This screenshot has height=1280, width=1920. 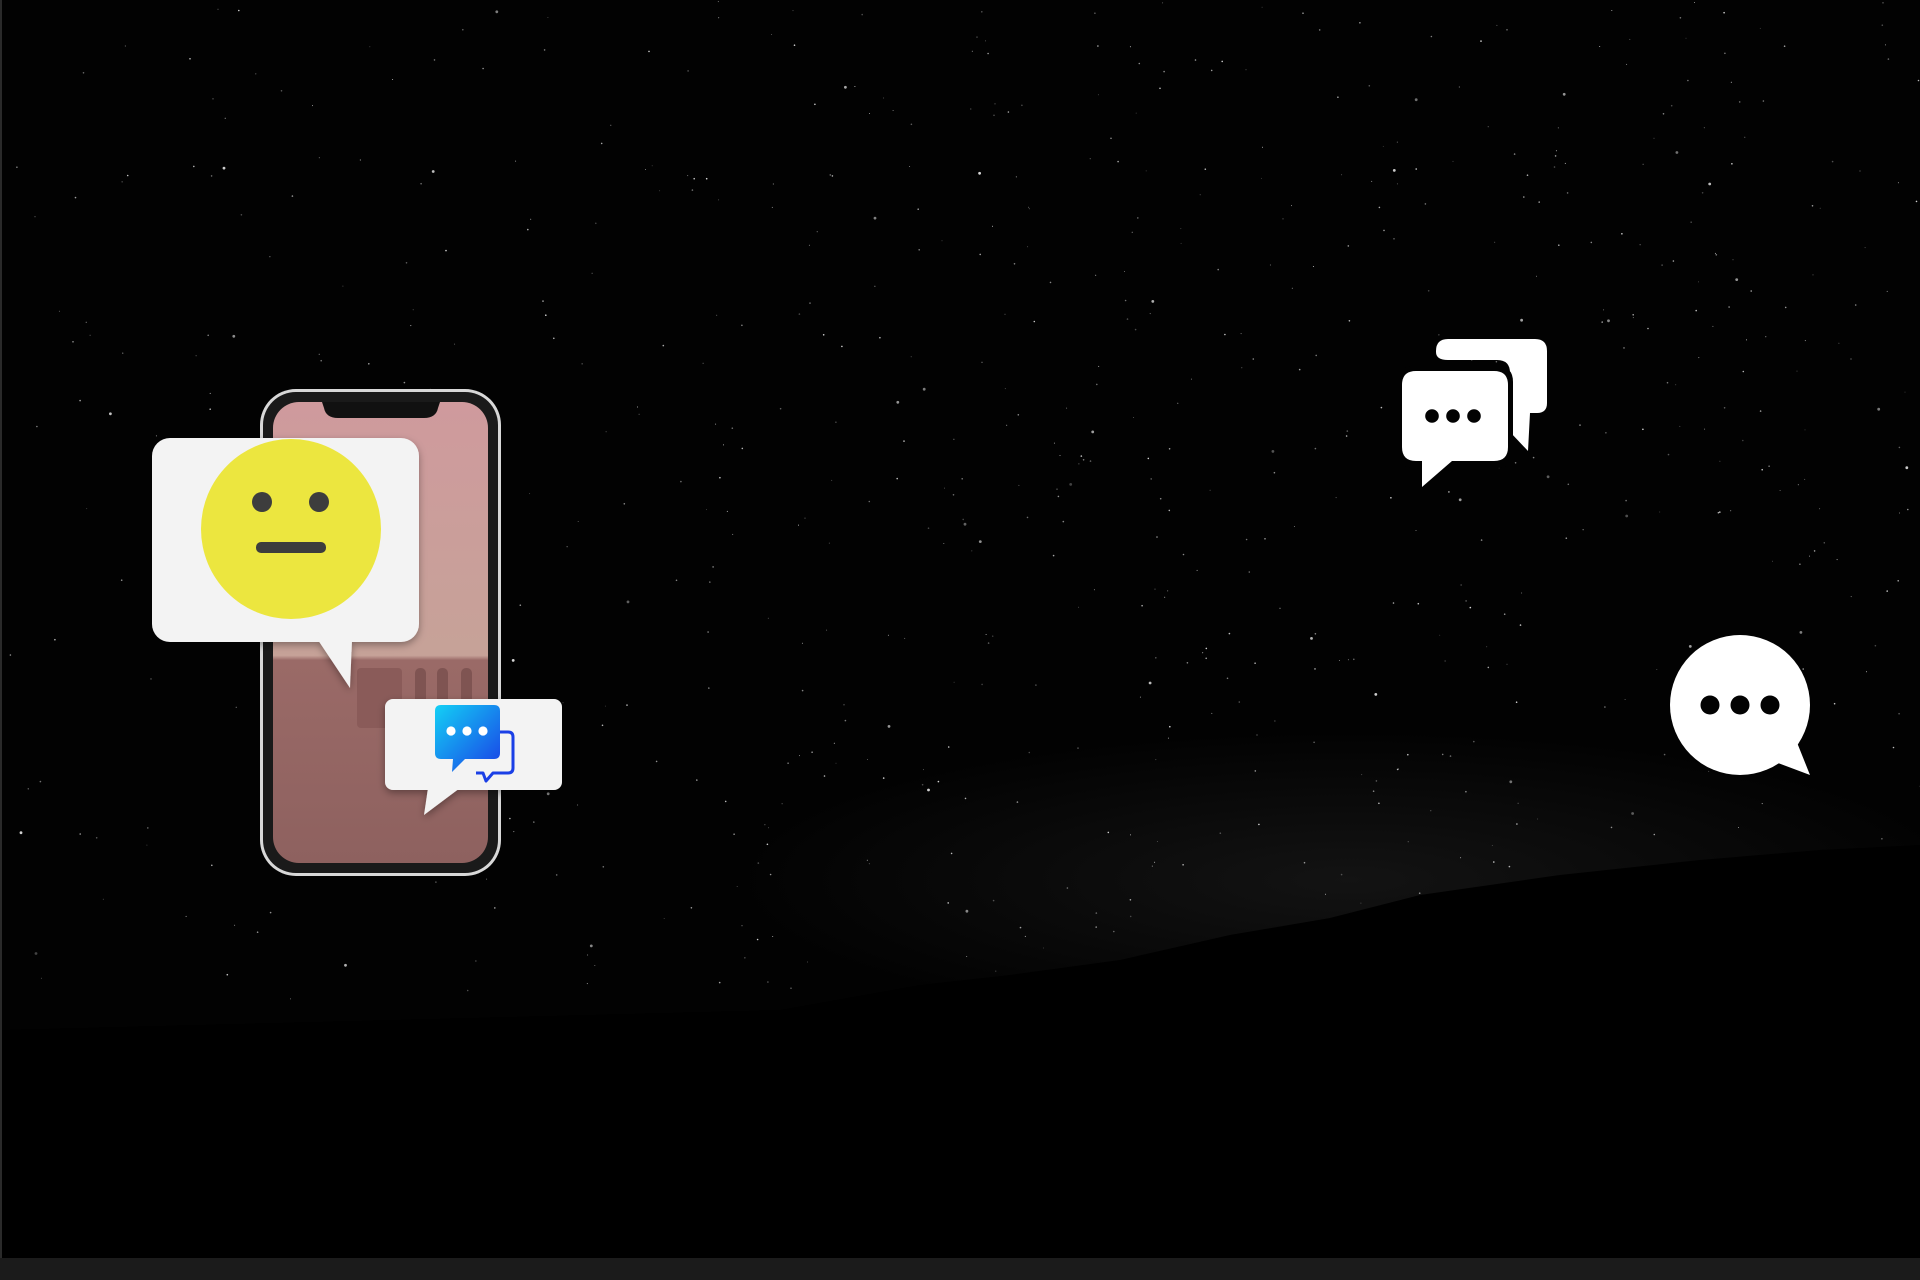 What do you see at coordinates (960, 1269) in the screenshot?
I see `bottom-strip` at bounding box center [960, 1269].